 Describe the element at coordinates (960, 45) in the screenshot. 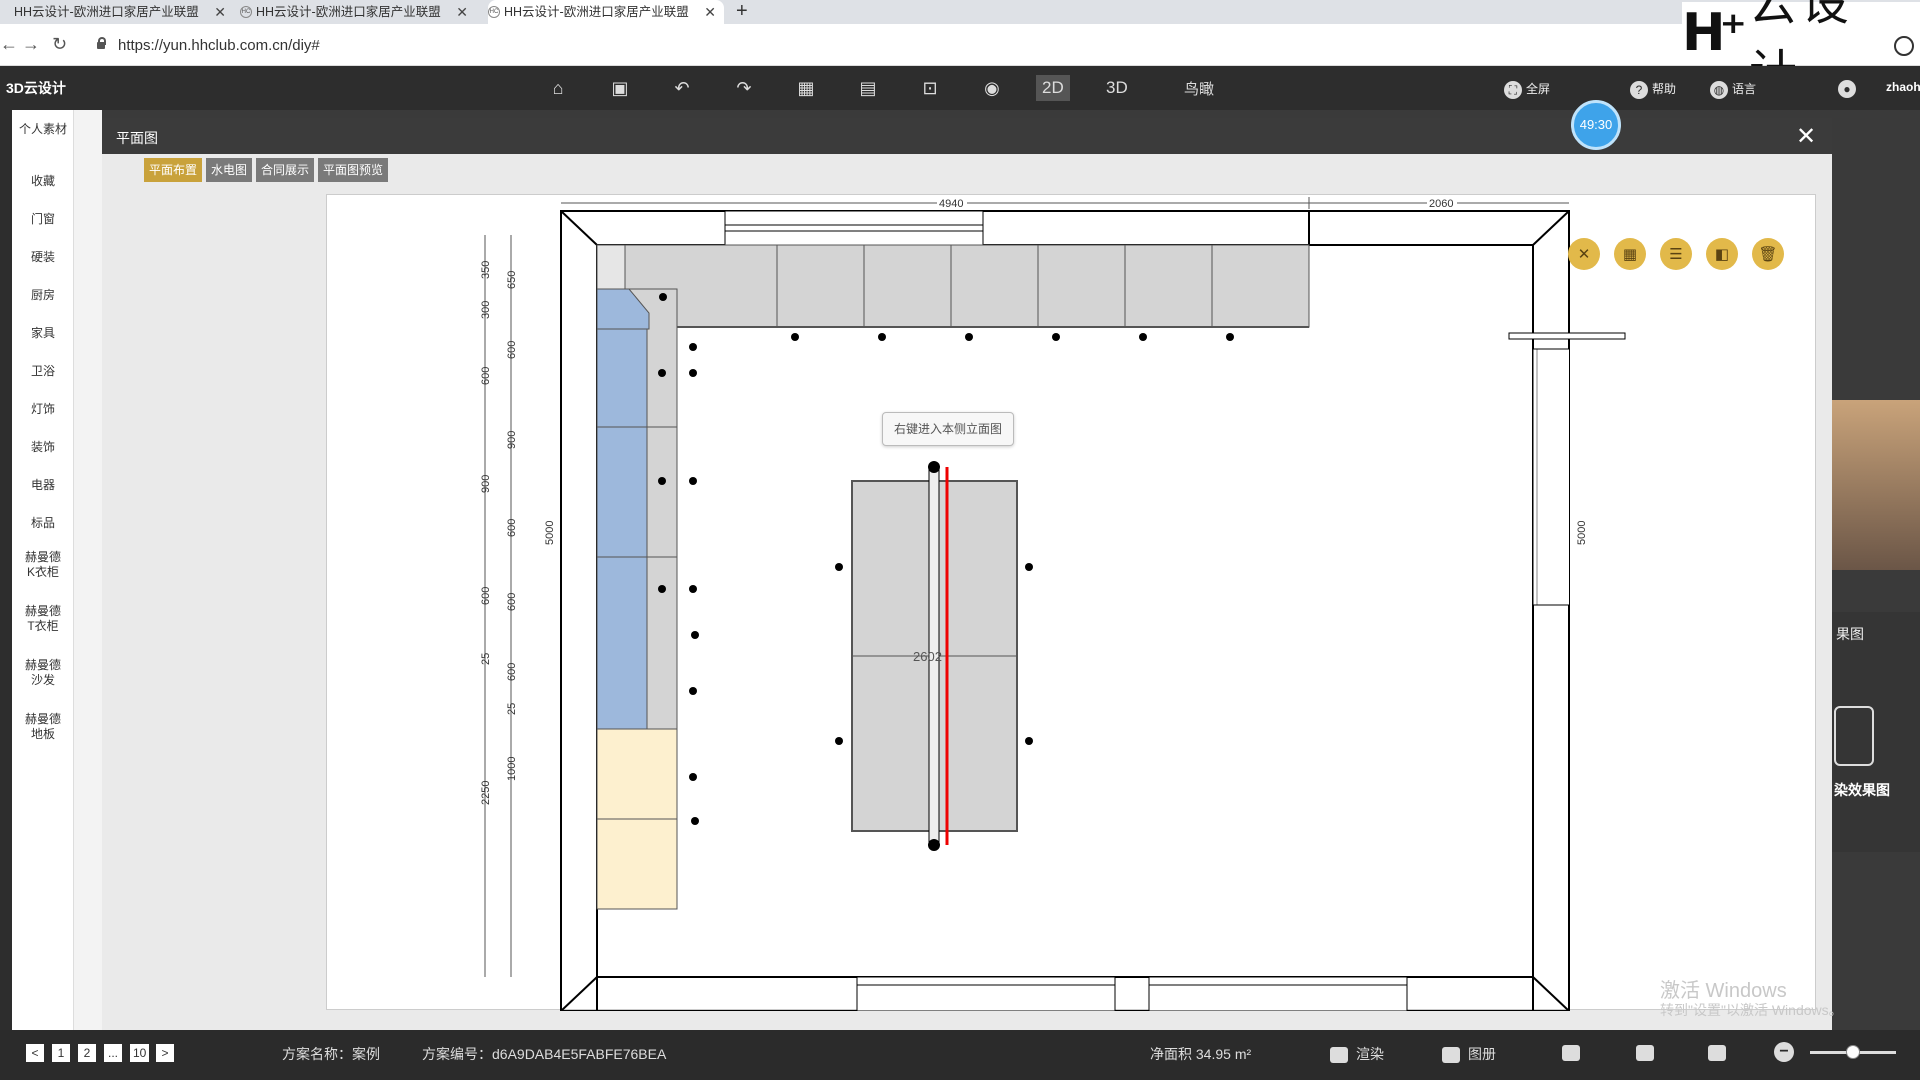

I see `address-bar: ← → ↻ https://yun.hhclub.com.cn/diy# ☆` at that location.